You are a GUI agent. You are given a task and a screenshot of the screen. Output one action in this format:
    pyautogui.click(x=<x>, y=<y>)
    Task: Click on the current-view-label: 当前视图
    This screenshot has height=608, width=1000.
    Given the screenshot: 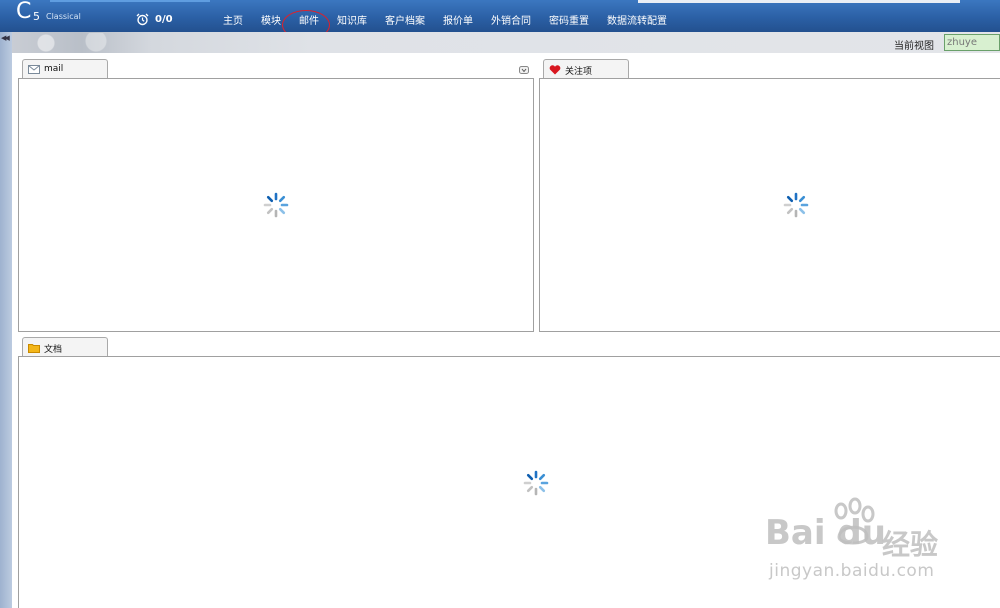 What is the action you would take?
    pyautogui.click(x=914, y=46)
    